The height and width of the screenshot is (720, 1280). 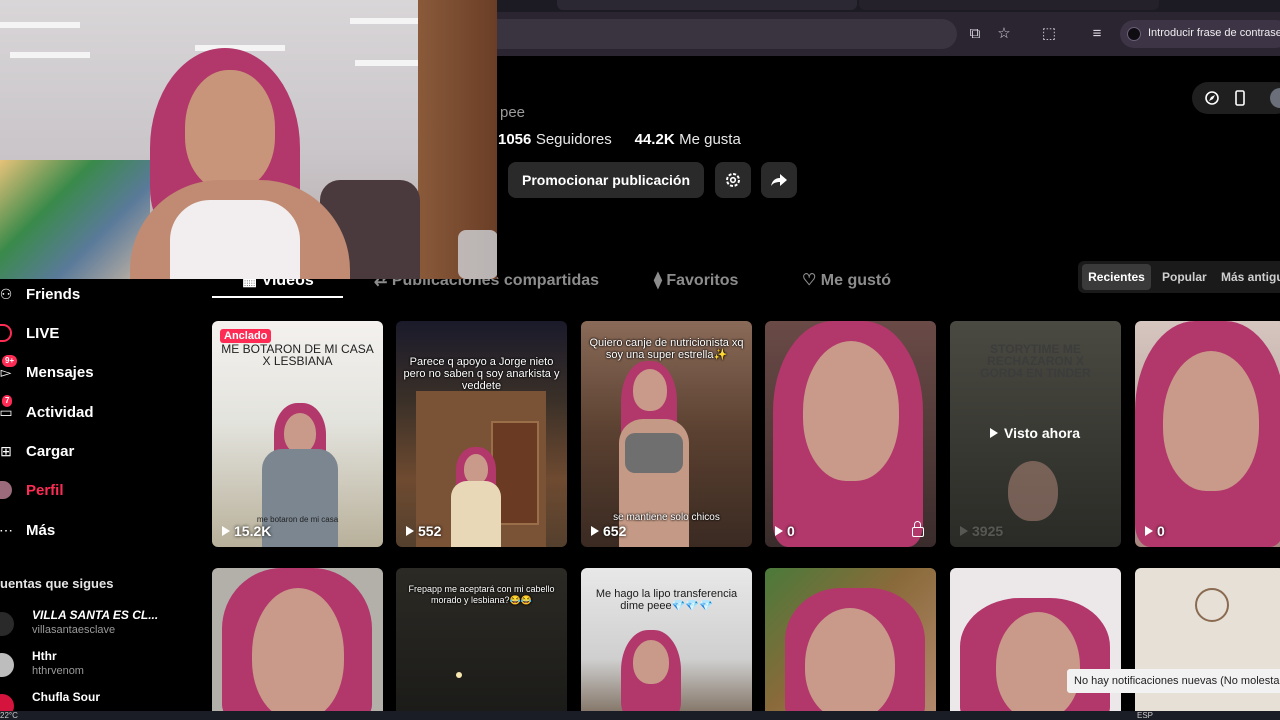 I want to click on sidebar-item-label: Cargar, so click(x=50, y=451).